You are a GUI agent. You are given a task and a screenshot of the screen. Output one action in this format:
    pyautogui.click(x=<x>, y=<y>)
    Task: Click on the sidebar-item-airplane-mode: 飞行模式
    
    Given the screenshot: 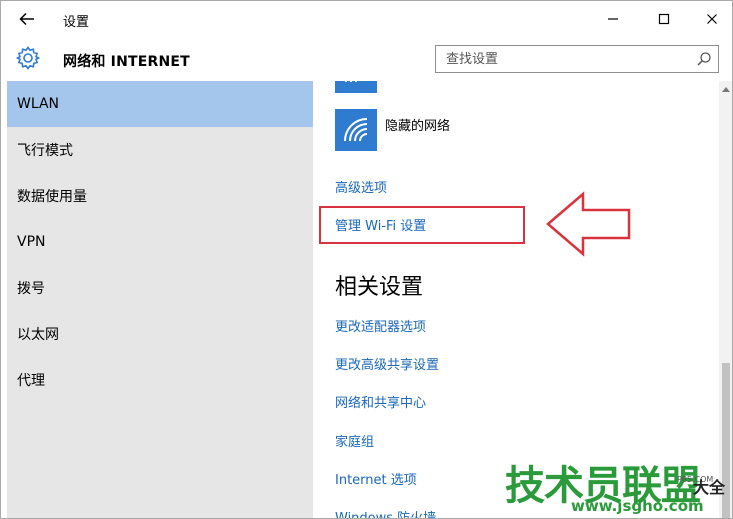 What is the action you would take?
    pyautogui.click(x=160, y=150)
    